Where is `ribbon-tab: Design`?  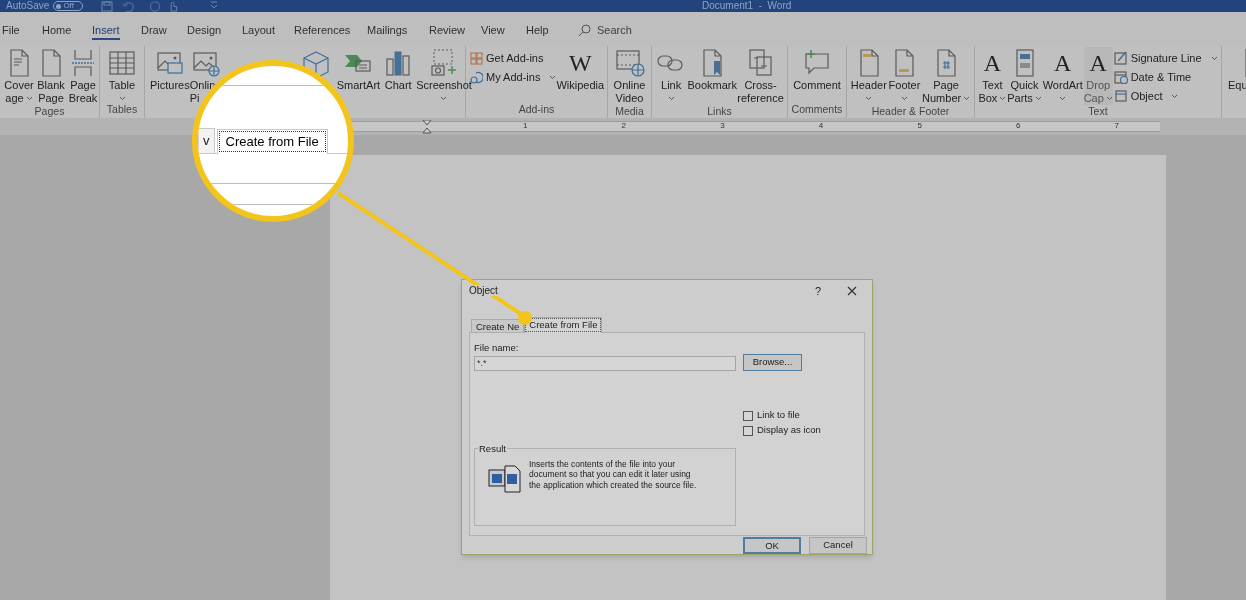
ribbon-tab: Design is located at coordinates (204, 30).